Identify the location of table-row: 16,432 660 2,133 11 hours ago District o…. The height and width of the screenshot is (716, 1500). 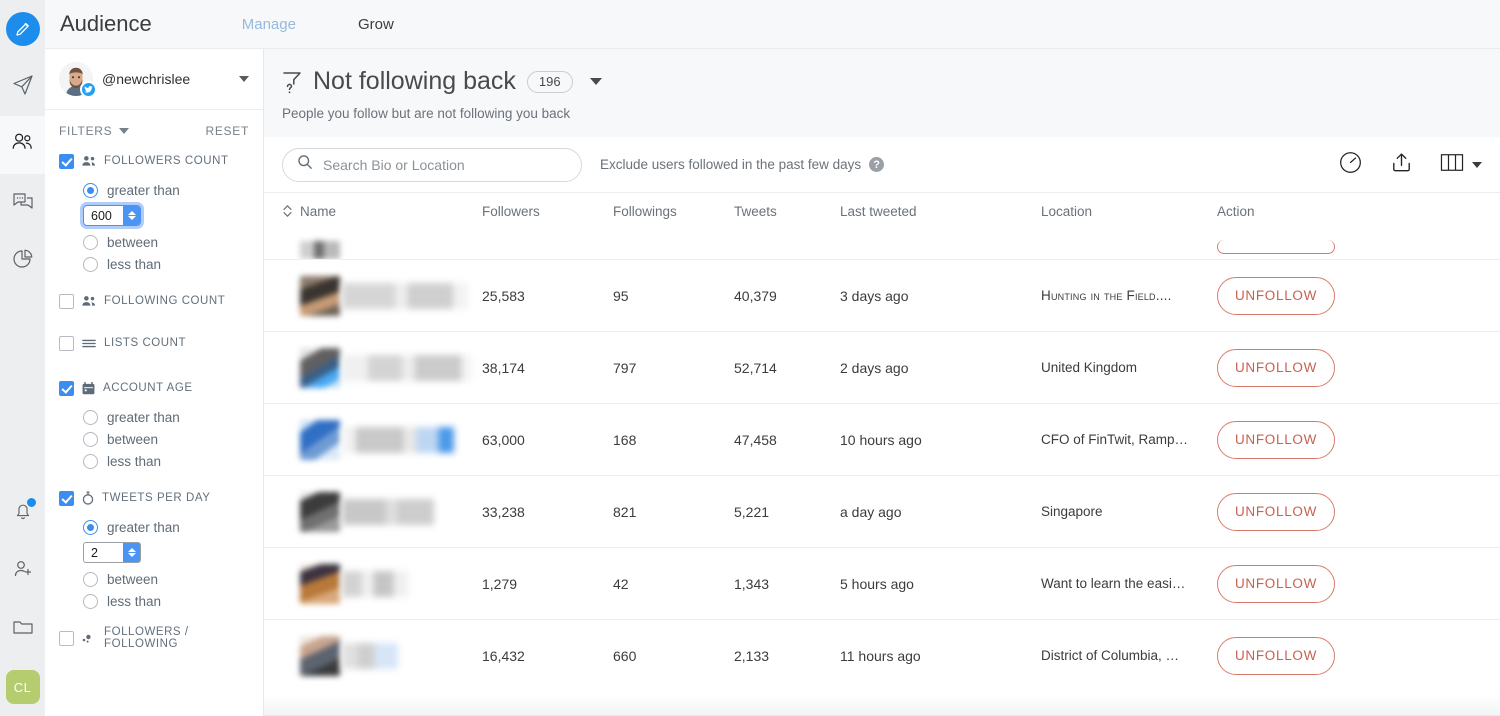
(882, 655).